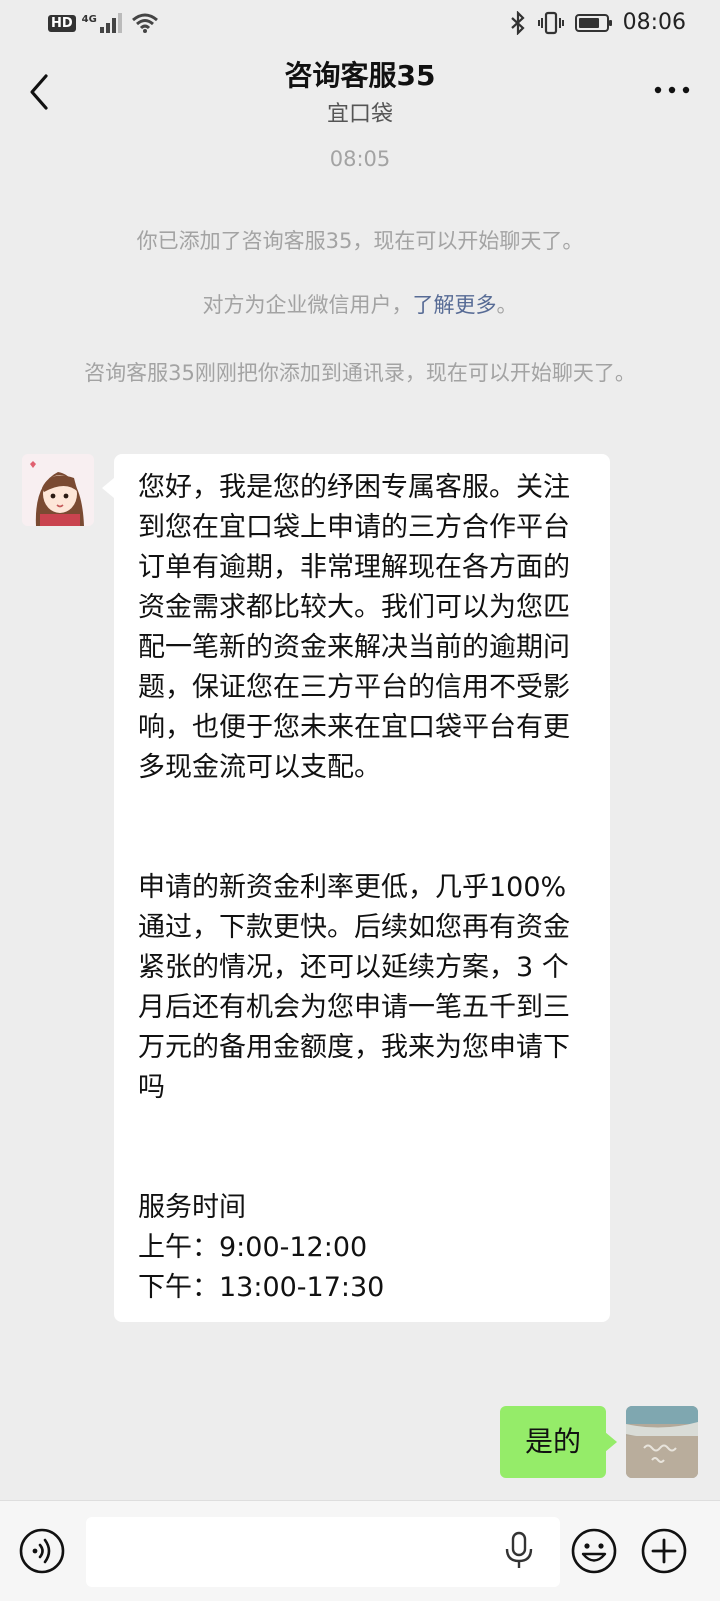 This screenshot has height=1601, width=720. I want to click on outgoing-message-bubble: 是的, so click(558, 1442).